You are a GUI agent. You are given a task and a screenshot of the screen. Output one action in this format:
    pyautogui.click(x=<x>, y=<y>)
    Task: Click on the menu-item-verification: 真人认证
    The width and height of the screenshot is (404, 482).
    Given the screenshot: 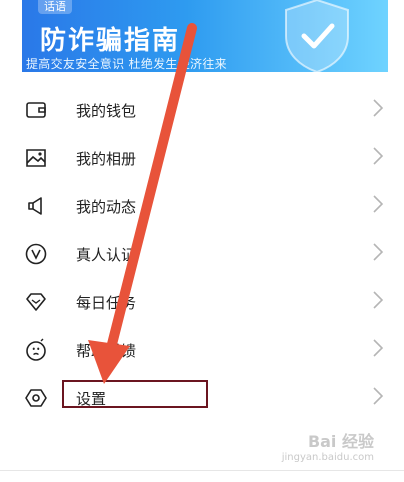 What is the action you would take?
    pyautogui.click(x=202, y=252)
    